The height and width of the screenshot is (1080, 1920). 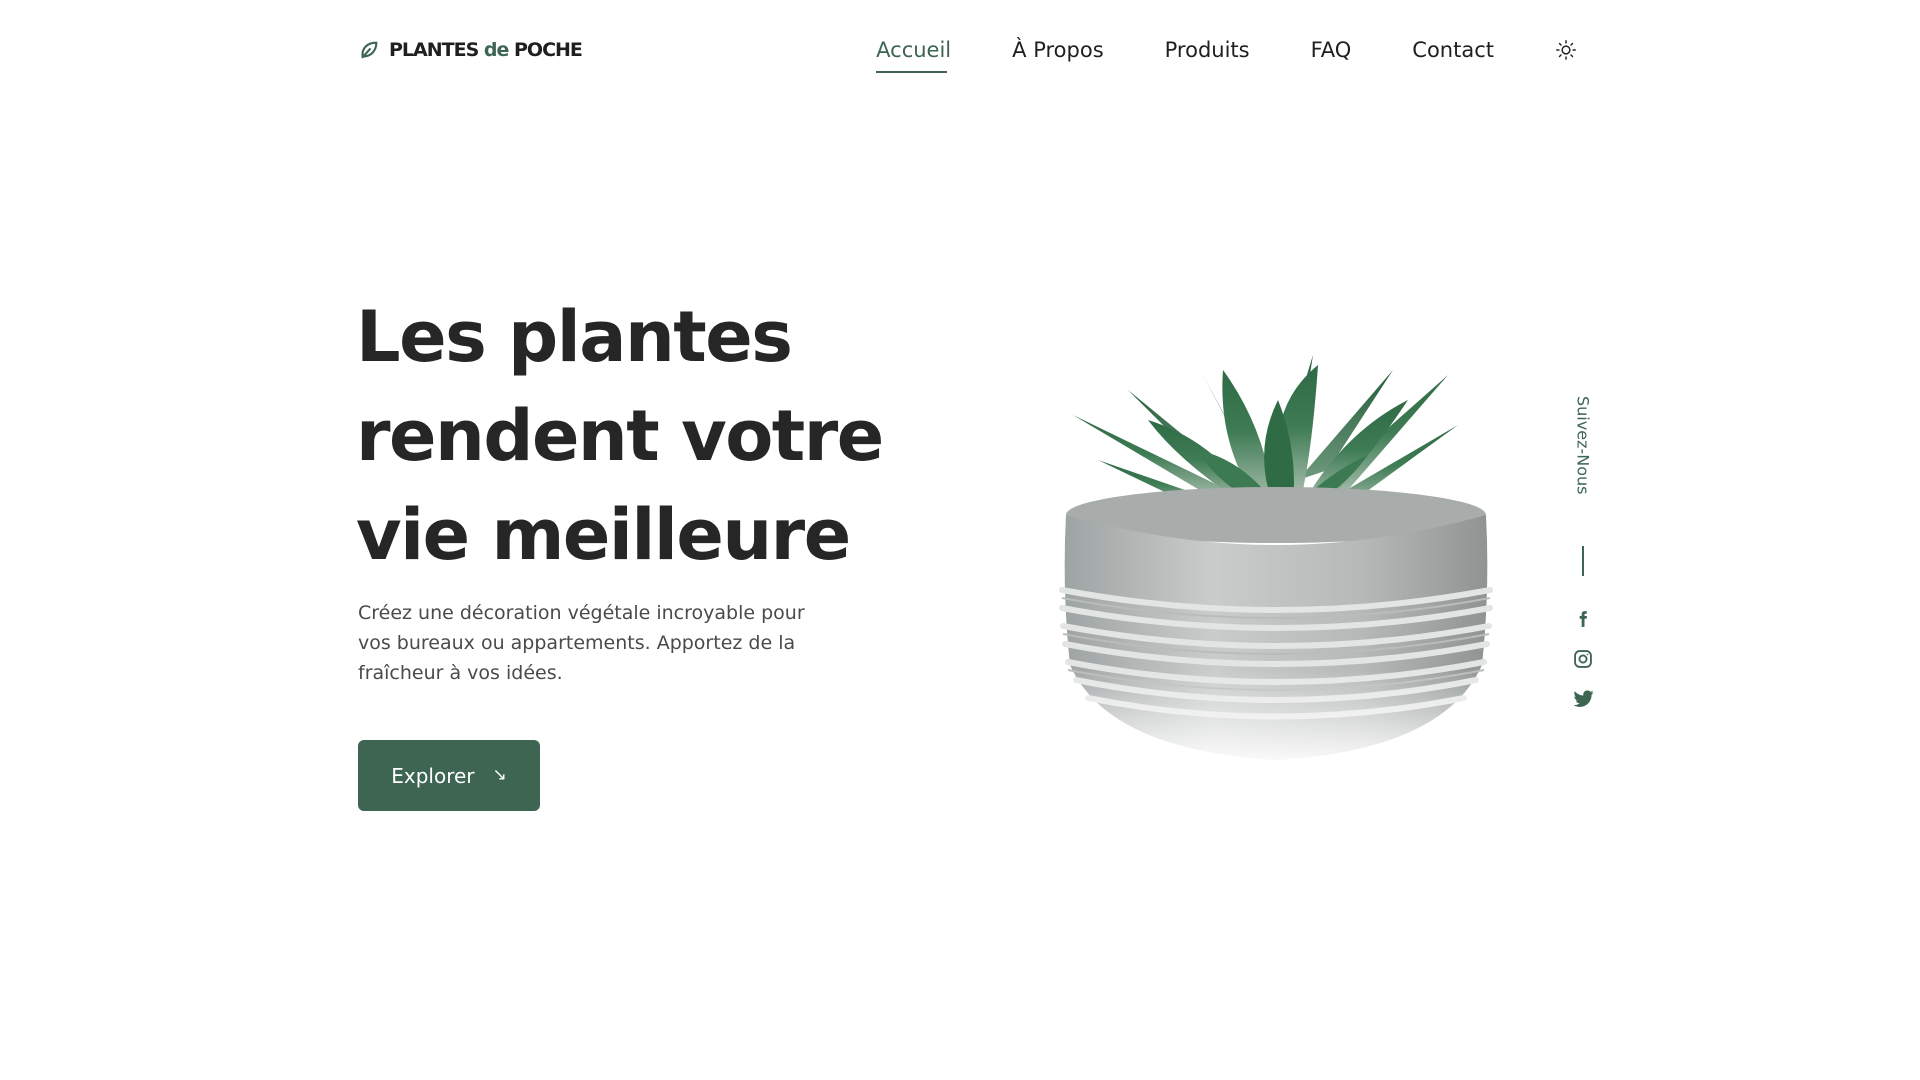 I want to click on logo-text: PLANTES de POCHE, so click(x=486, y=50).